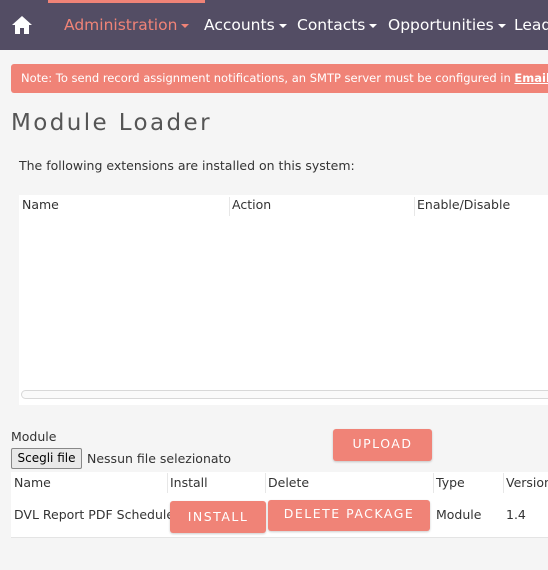 The height and width of the screenshot is (570, 548). Describe the element at coordinates (450, 482) in the screenshot. I see `column-header-type: Type` at that location.